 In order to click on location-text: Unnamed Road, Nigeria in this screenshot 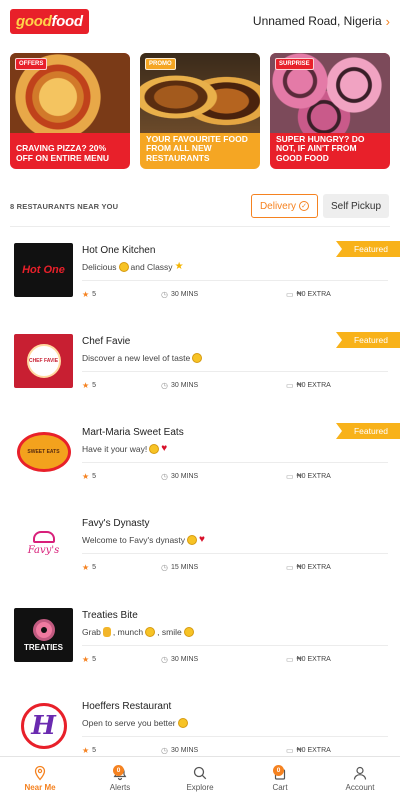, I will do `click(317, 21)`.